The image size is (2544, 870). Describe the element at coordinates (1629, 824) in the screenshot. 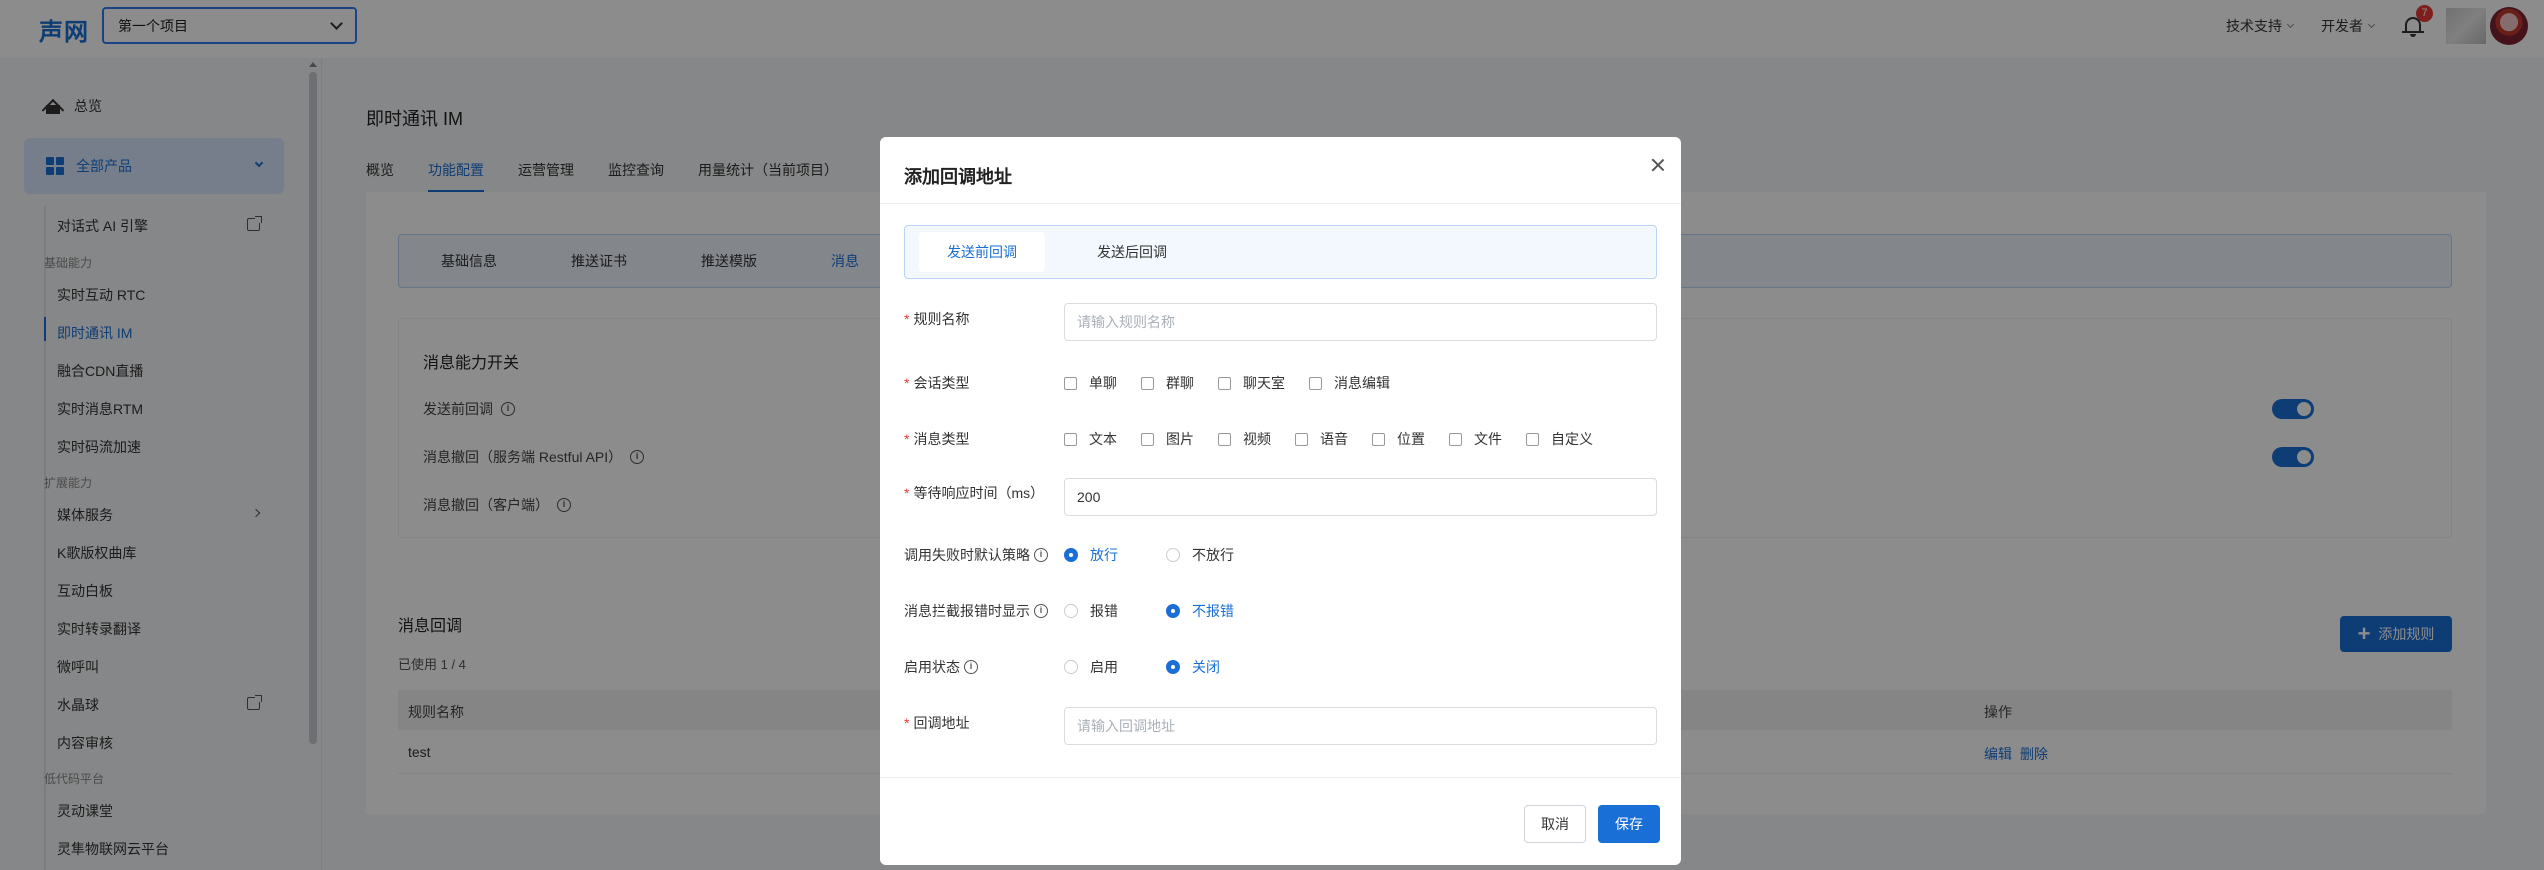

I see `save-button: 保存` at that location.